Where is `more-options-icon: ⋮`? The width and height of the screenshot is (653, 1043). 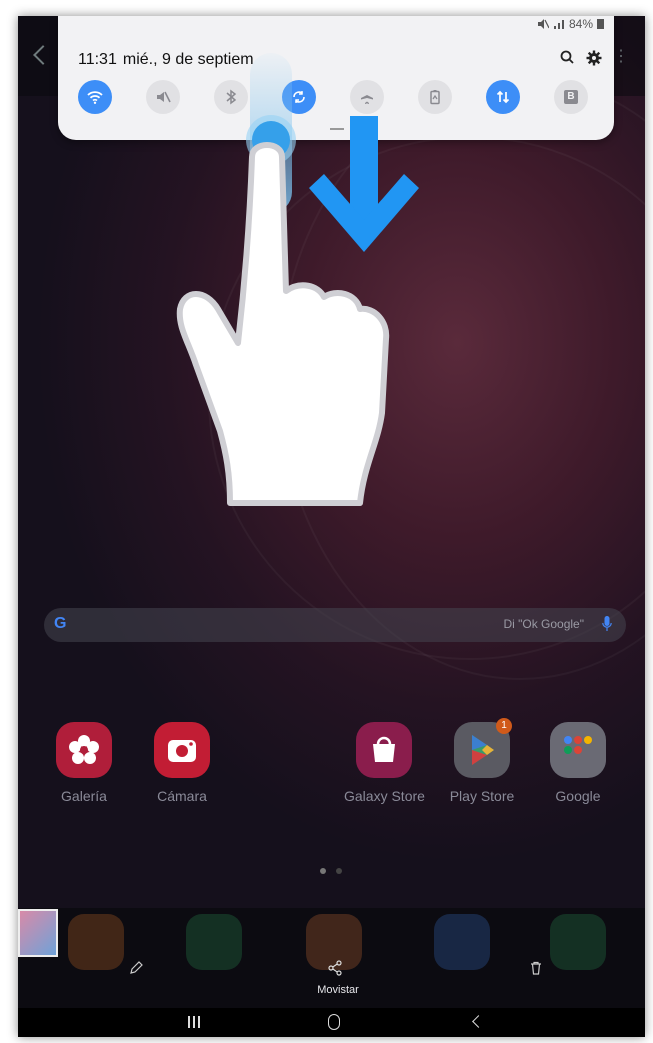
more-options-icon: ⋮ is located at coordinates (621, 56).